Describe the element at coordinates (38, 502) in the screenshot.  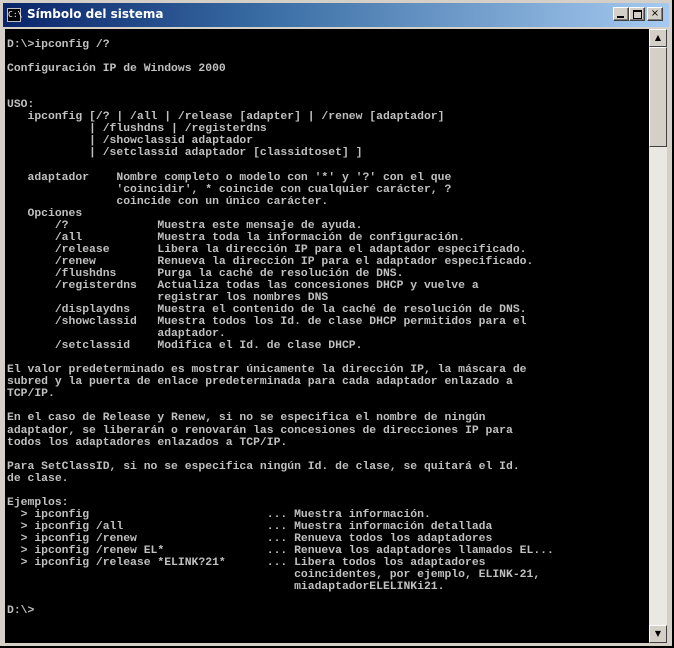
I see `console-line: Ejemplos:` at that location.